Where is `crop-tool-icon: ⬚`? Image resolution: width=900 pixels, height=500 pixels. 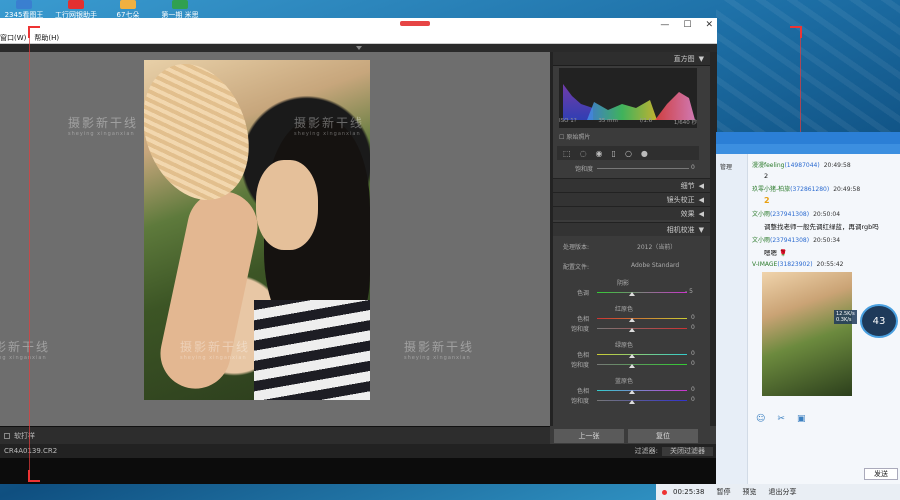
crop-tool-icon: ⬚ is located at coordinates (567, 153).